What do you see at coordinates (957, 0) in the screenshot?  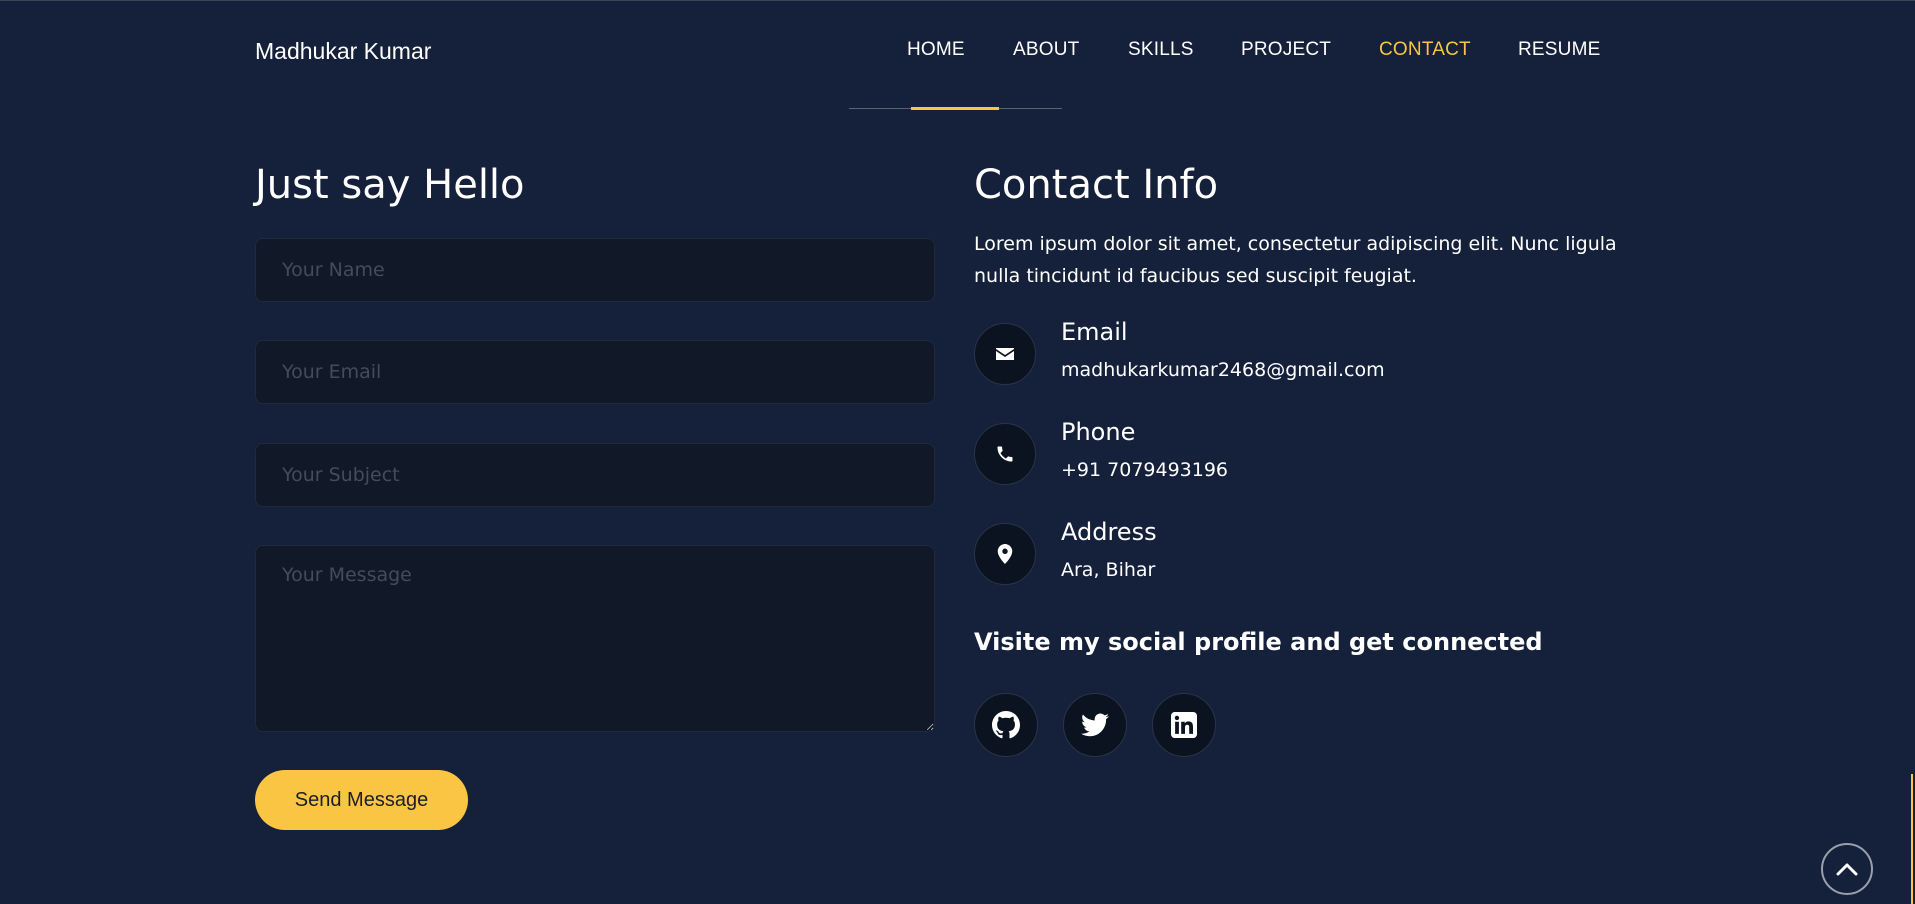 I see `top-border` at bounding box center [957, 0].